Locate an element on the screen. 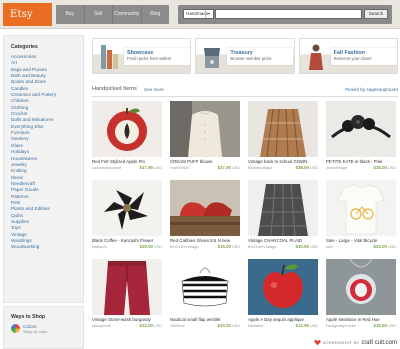 The width and height of the screenshot is (400, 349). banner-fall-fashion: Fall Fashion Reinvent your closet is located at coordinates (348, 56).